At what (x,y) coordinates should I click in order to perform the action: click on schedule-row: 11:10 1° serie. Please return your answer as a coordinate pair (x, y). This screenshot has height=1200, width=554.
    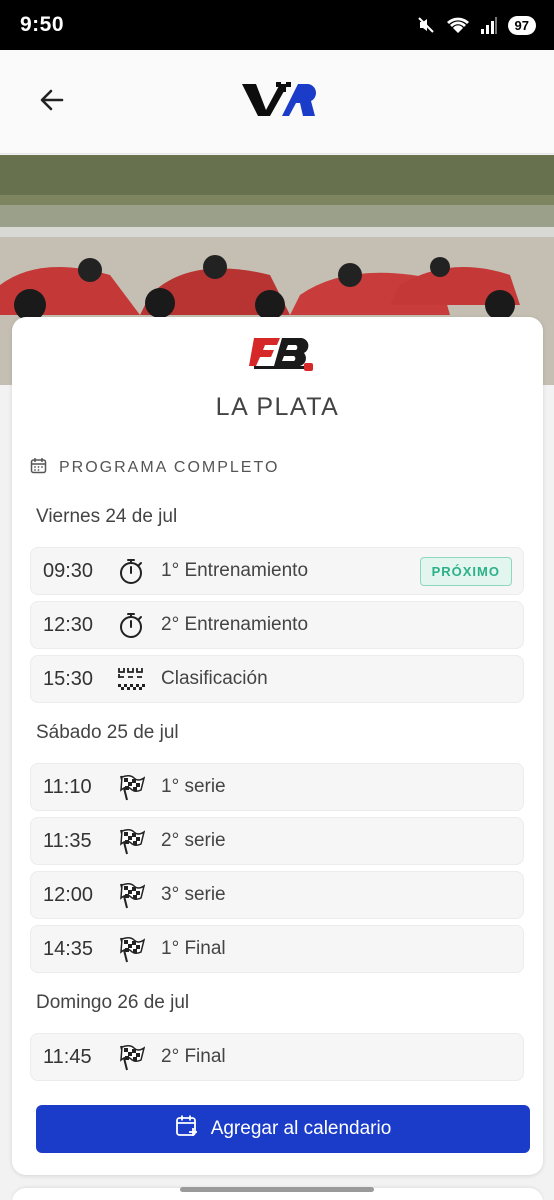
    Looking at the image, I should click on (277, 787).